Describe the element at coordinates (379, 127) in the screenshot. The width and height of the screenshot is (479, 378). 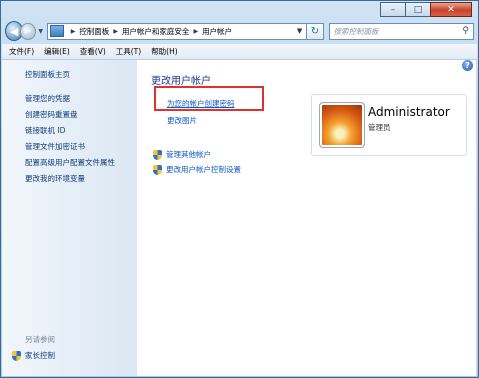
I see `account-role: 管理员` at that location.